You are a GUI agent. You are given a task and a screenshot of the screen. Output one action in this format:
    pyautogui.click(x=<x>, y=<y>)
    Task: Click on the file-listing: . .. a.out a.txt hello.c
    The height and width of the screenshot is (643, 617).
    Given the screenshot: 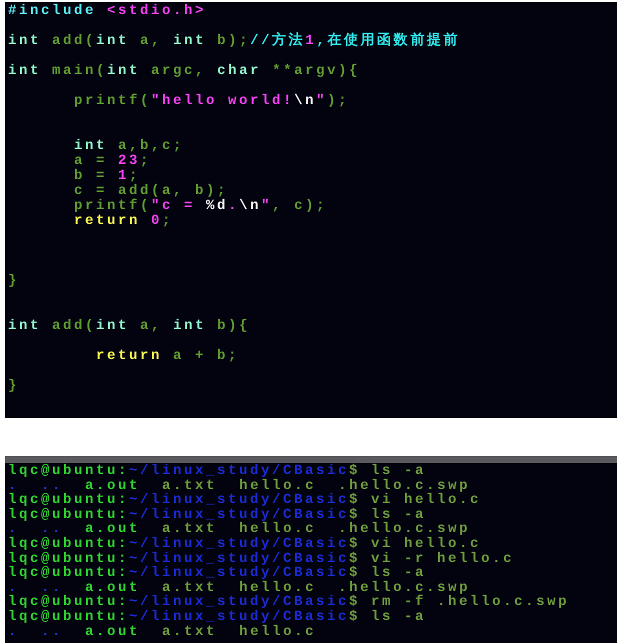 What is the action you would take?
    pyautogui.click(x=162, y=632)
    